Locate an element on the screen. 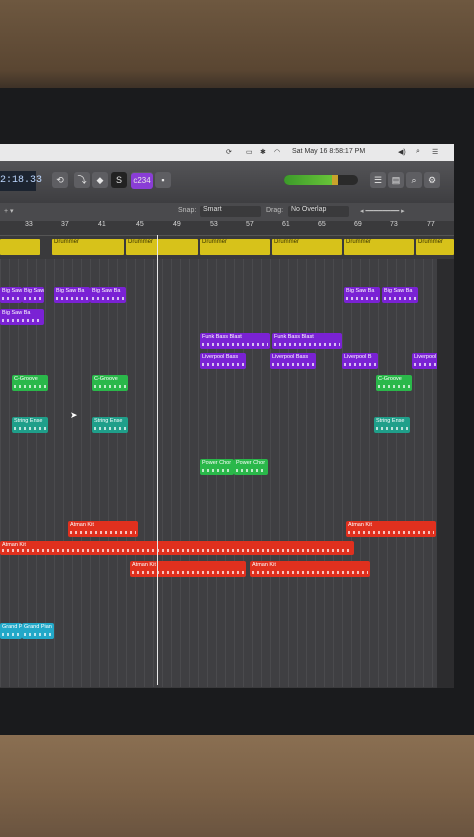 The width and height of the screenshot is (474, 837). ruler-bar-37: 37 is located at coordinates (65, 224).